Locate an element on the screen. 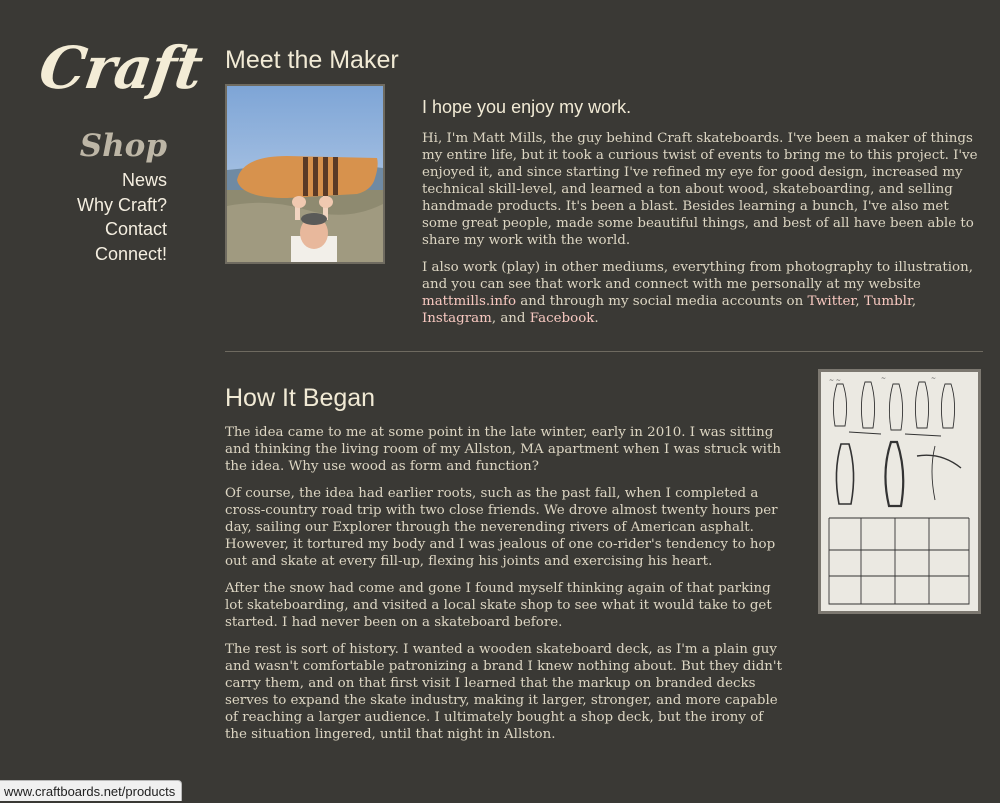 The height and width of the screenshot is (803, 1000). design-sketch-image: ~ ~ ~ ~ is located at coordinates (899, 491).